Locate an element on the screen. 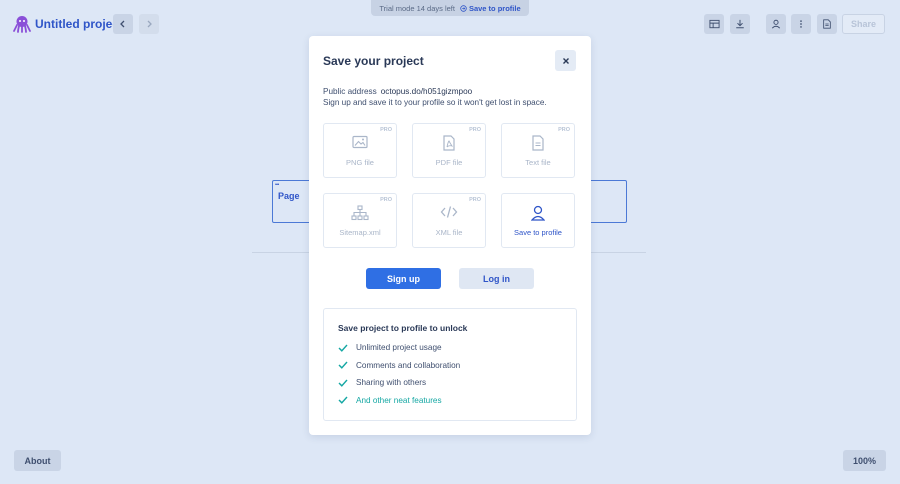 This screenshot has width=900, height=484. sitemap-option: PRO Sitemap.xml is located at coordinates (360, 220).